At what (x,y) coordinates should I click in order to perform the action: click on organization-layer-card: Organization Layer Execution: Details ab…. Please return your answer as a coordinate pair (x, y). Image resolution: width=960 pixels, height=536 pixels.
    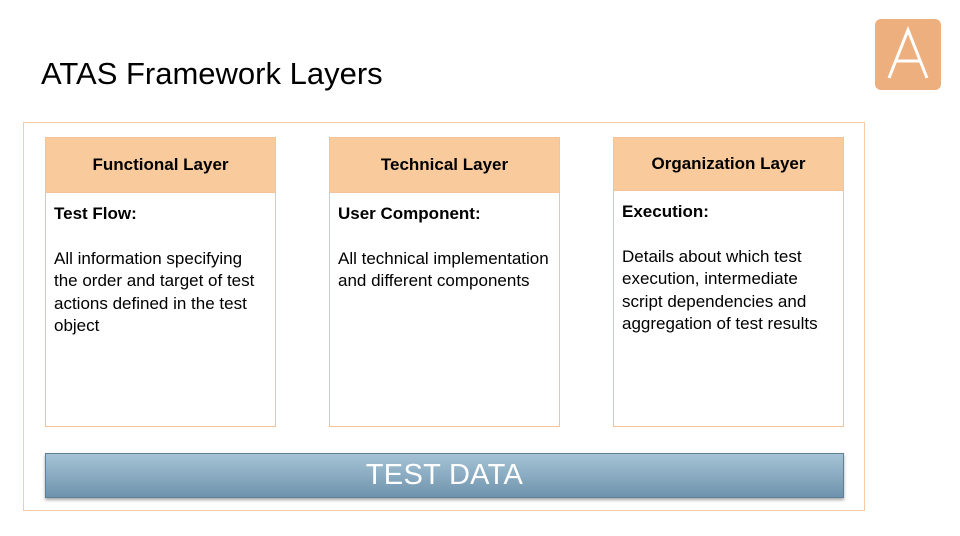
    Looking at the image, I should click on (728, 282).